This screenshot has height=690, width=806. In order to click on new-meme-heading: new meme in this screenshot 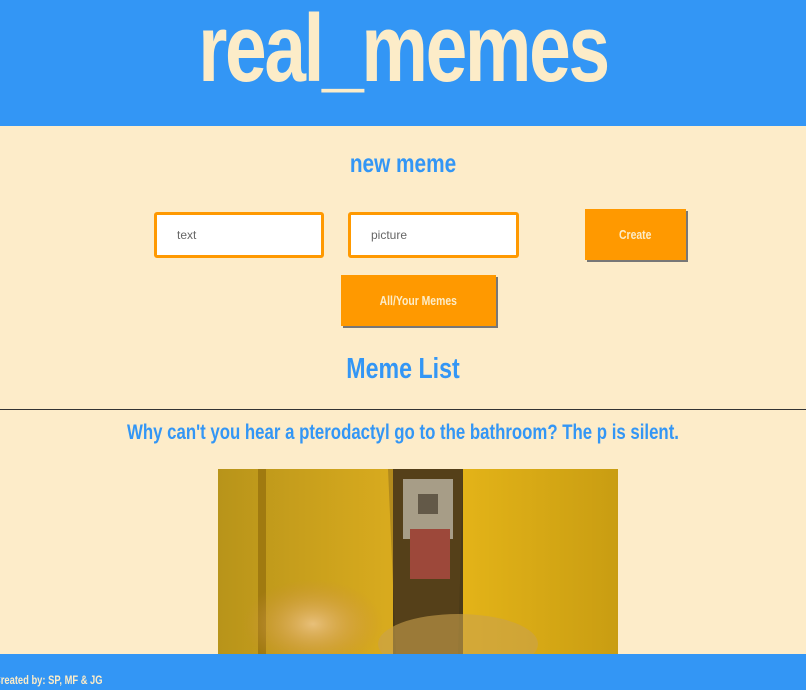, I will do `click(403, 163)`.